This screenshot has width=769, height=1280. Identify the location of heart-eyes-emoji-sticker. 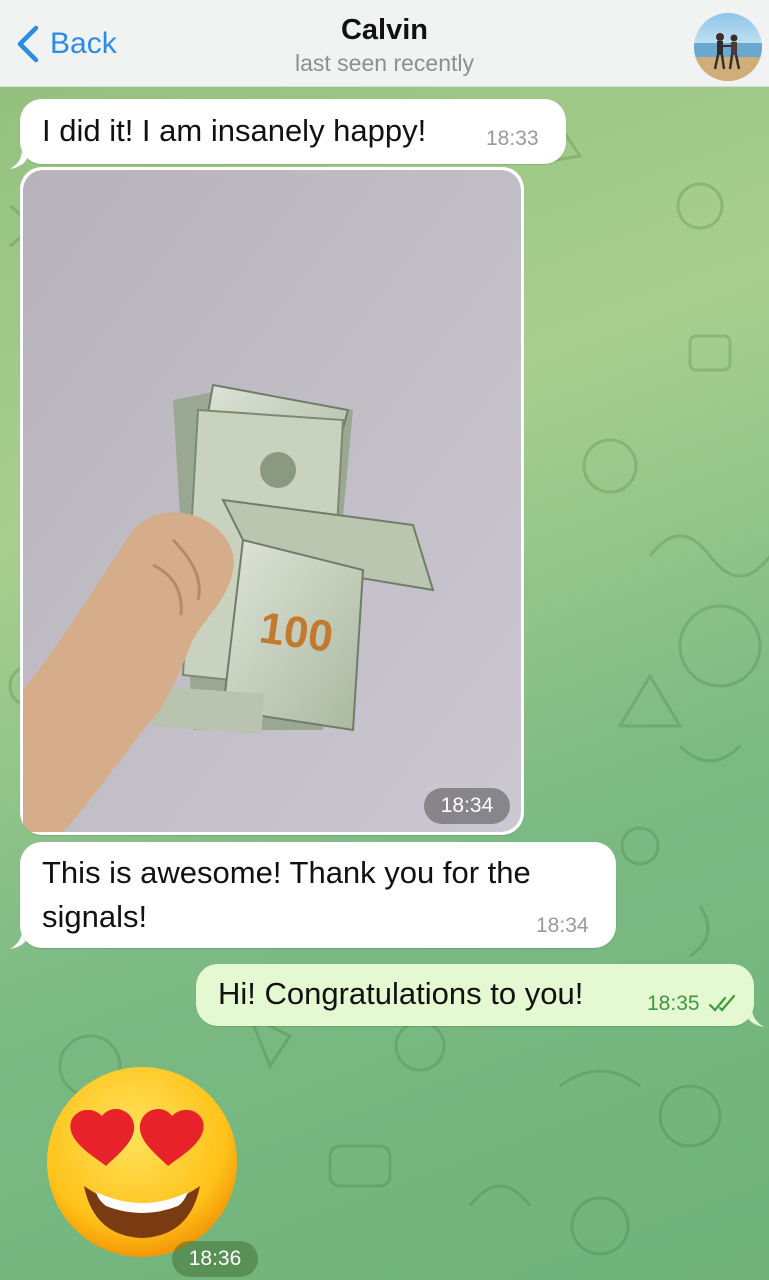
(142, 1162).